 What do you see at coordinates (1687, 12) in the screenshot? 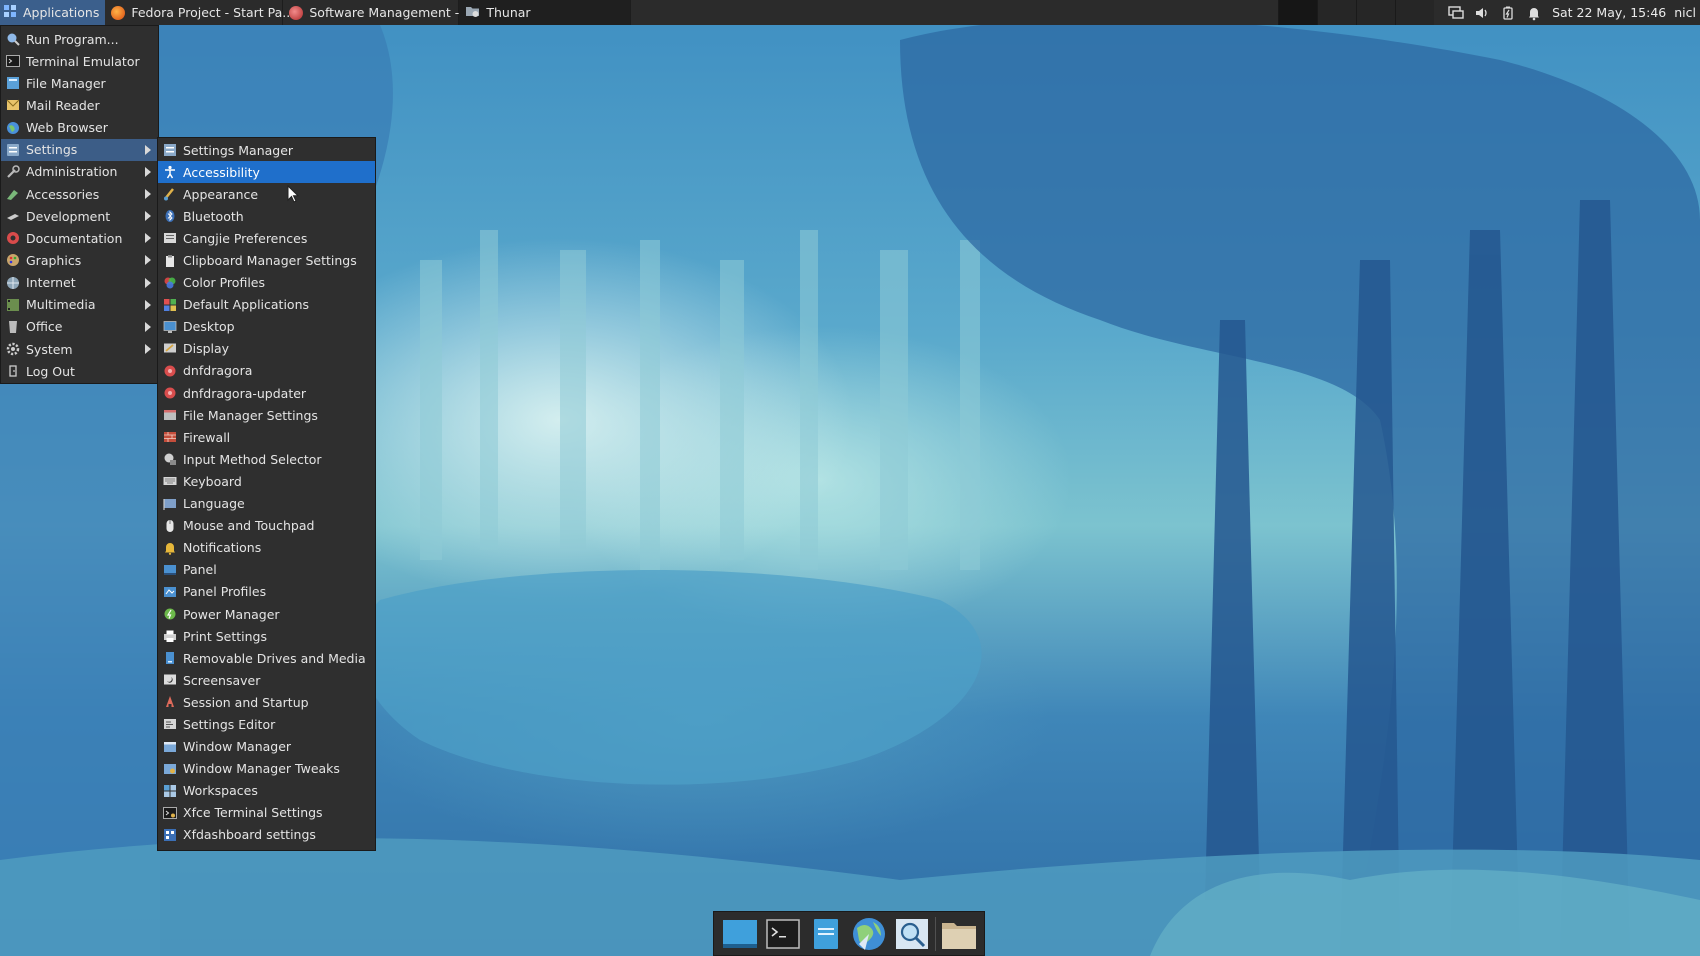
I see `panel-user-name: nicl` at bounding box center [1687, 12].